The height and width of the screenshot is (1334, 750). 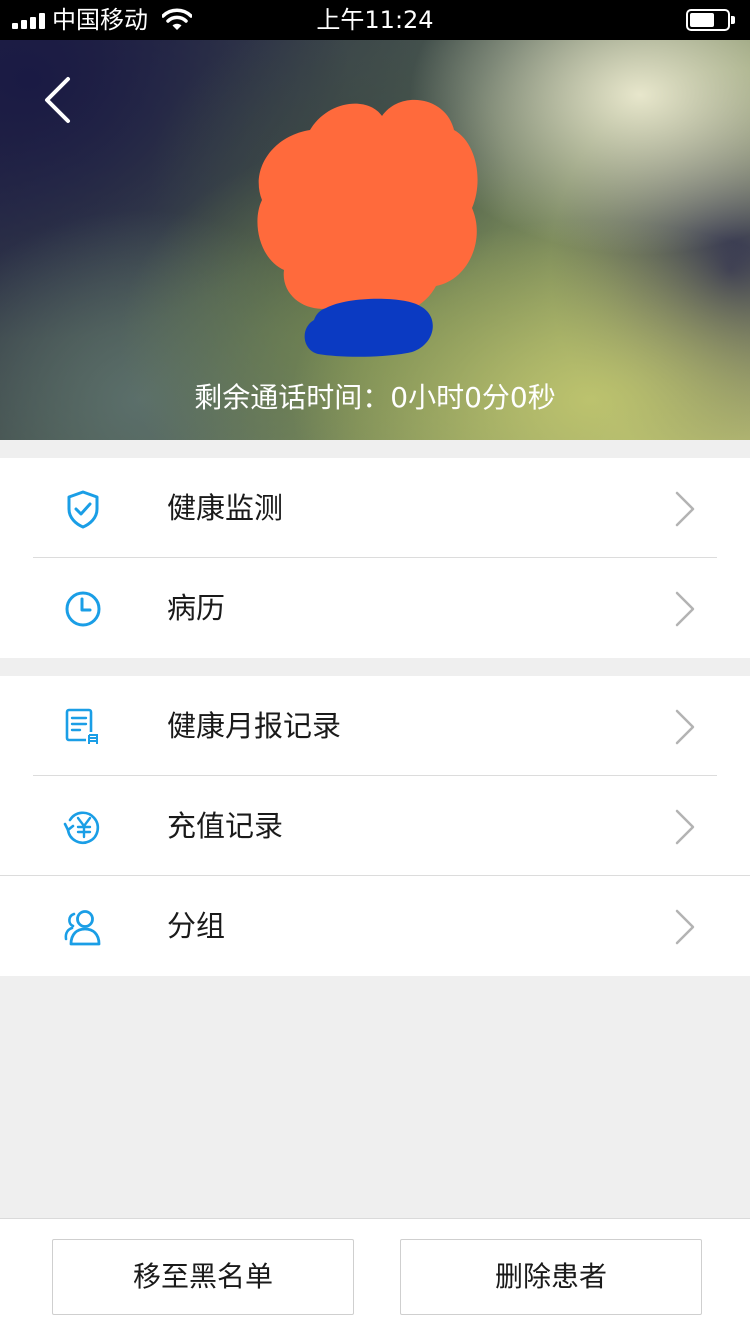 I want to click on back-arrow-icon, so click(x=61, y=100).